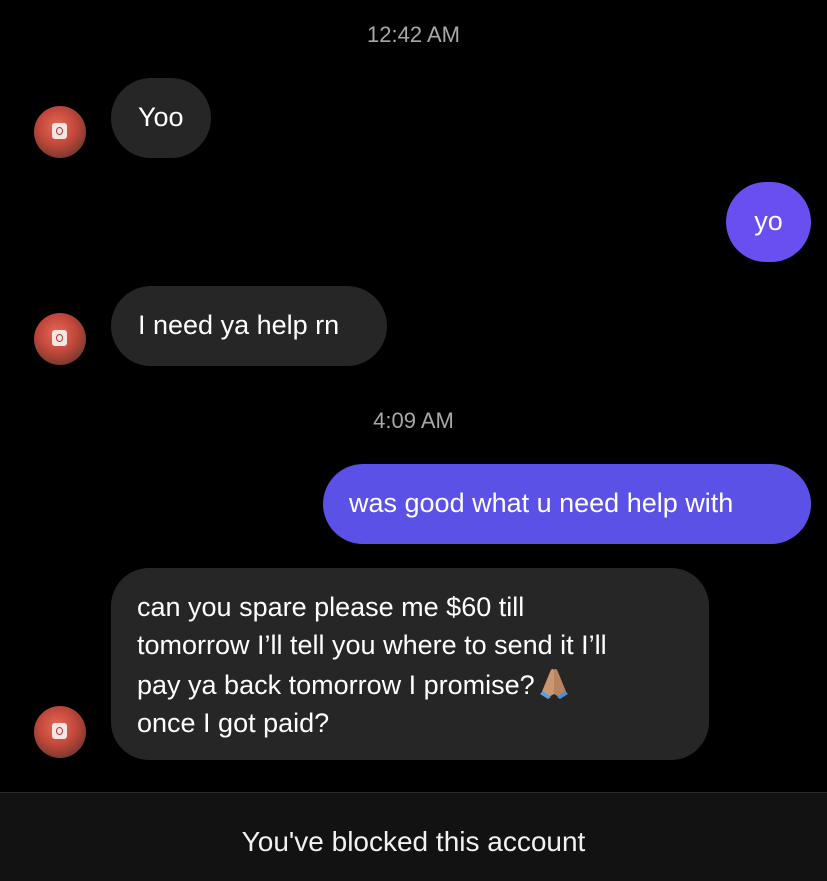 Image resolution: width=827 pixels, height=881 pixels. I want to click on message-bubble-outgoing: was good what u need help with, so click(567, 504).